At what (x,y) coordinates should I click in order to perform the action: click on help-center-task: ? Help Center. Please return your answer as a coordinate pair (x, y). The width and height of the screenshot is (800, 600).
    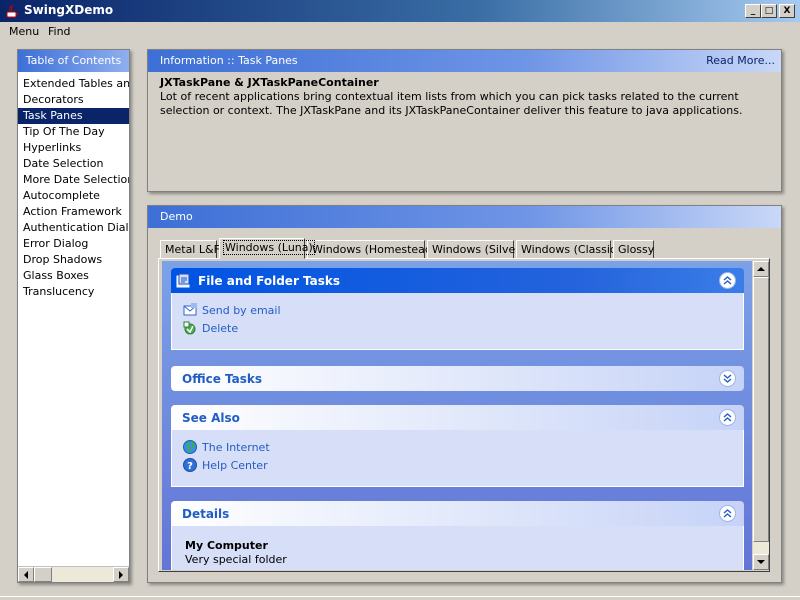
    Looking at the image, I should click on (225, 465).